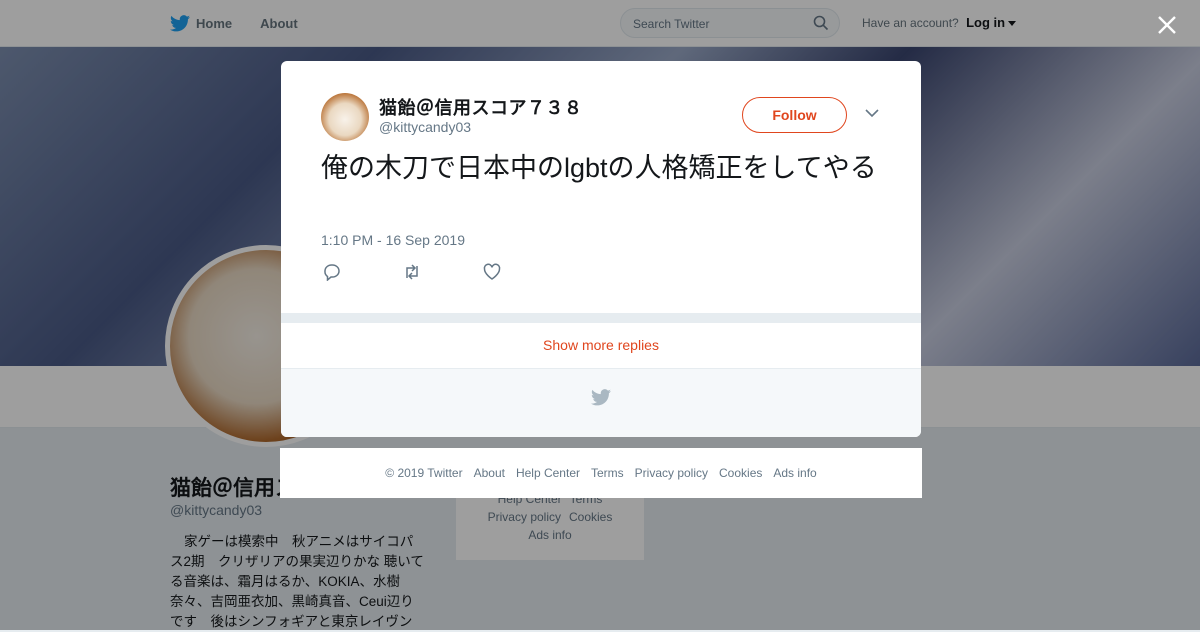 This screenshot has height=632, width=1200. What do you see at coordinates (601, 397) in the screenshot?
I see `twitter-bird-icon` at bounding box center [601, 397].